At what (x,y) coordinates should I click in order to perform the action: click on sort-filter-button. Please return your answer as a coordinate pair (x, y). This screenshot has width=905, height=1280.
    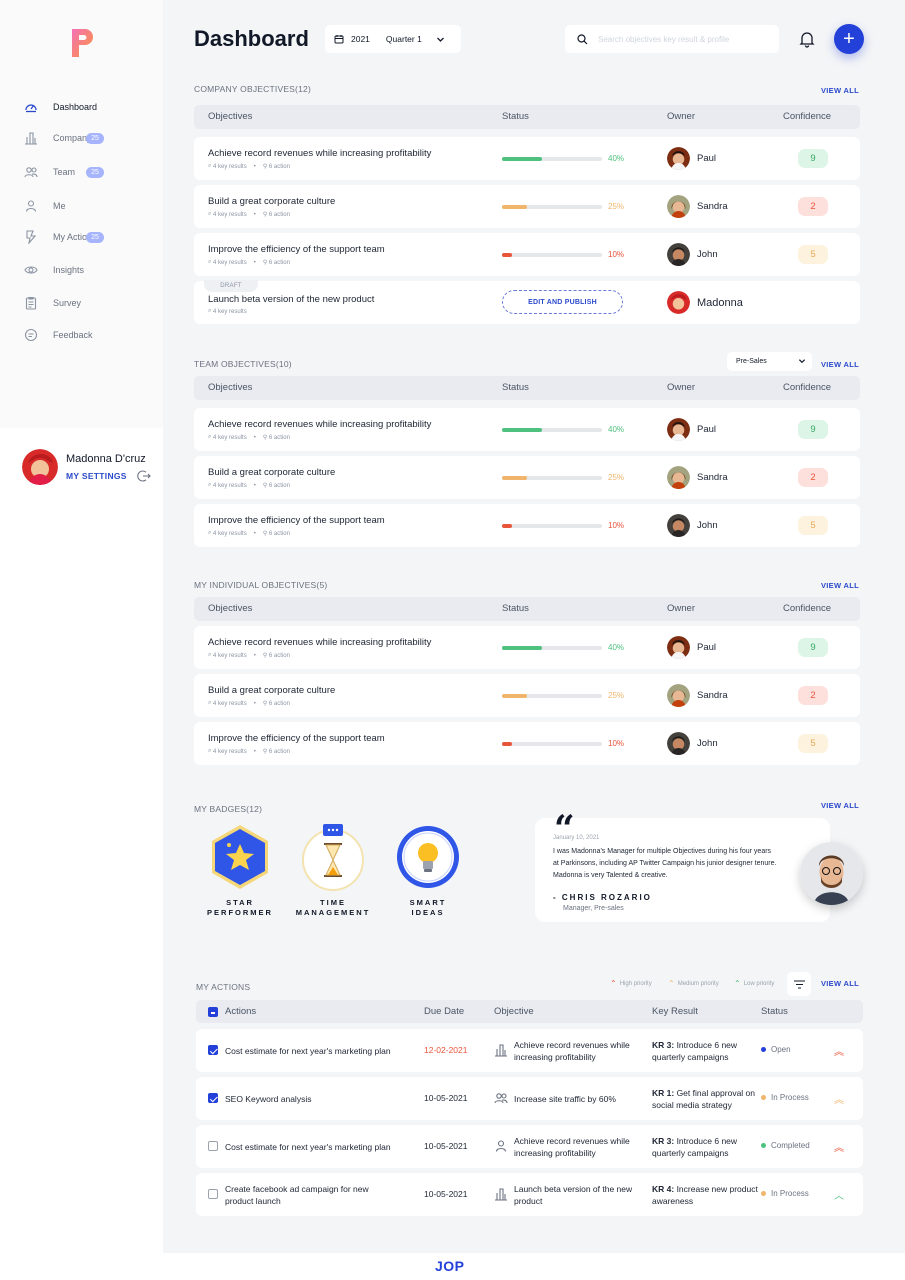
    Looking at the image, I should click on (799, 984).